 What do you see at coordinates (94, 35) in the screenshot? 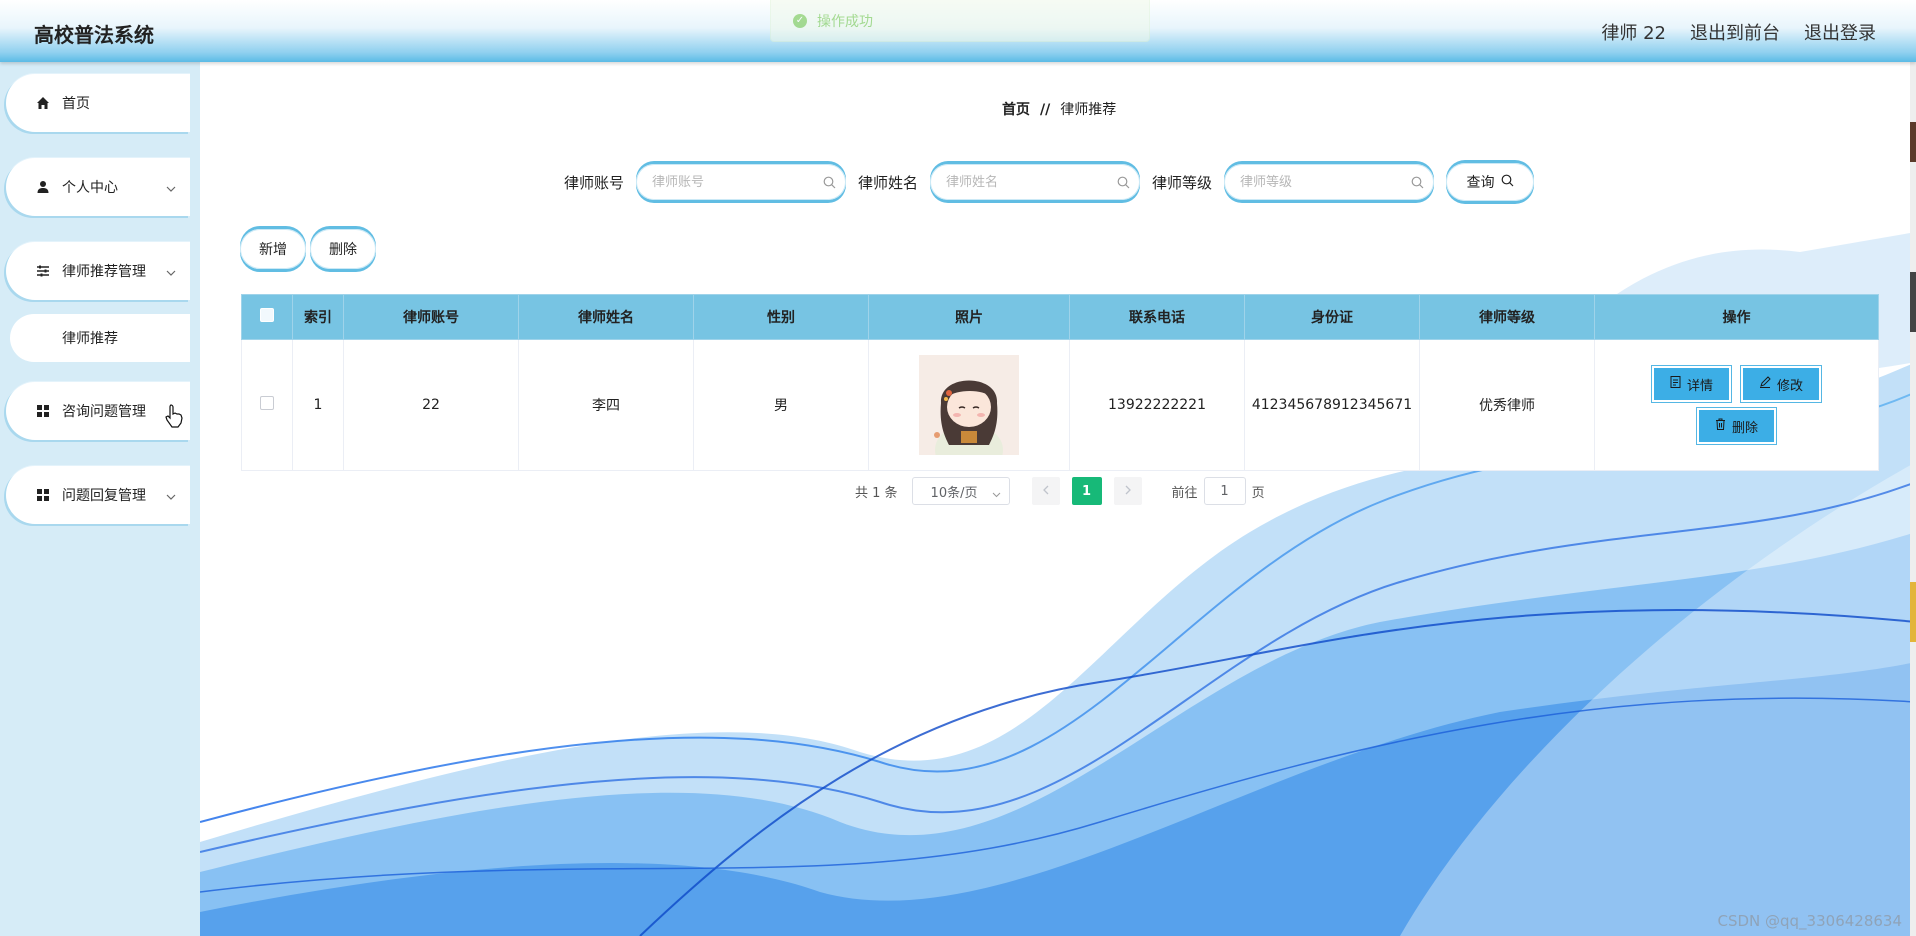
I see `app-title: 高校普法系统` at bounding box center [94, 35].